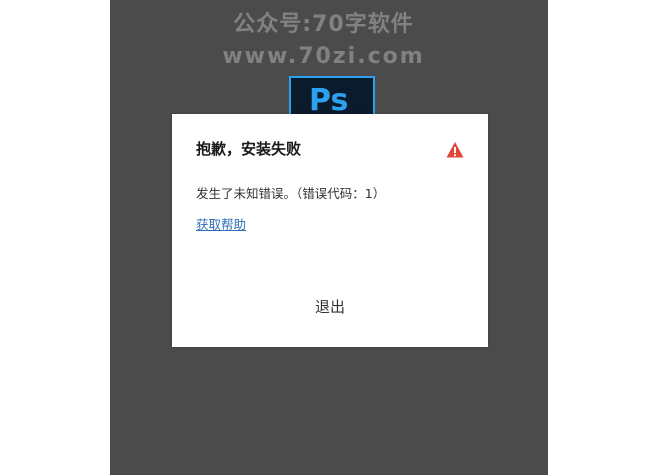 This screenshot has height=475, width=647. I want to click on app-logo-text: Ps, so click(329, 100).